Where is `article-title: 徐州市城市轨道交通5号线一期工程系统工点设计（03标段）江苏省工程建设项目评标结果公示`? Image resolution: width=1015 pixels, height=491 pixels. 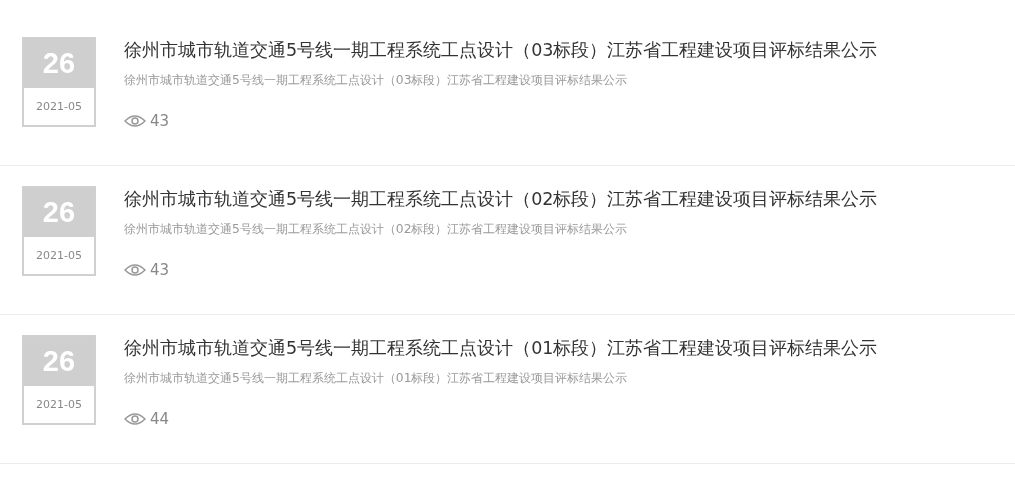
article-title: 徐州市城市轨道交通5号线一期工程系统工点设计（03标段）江苏省工程建设项目评标结果公示 is located at coordinates (501, 50).